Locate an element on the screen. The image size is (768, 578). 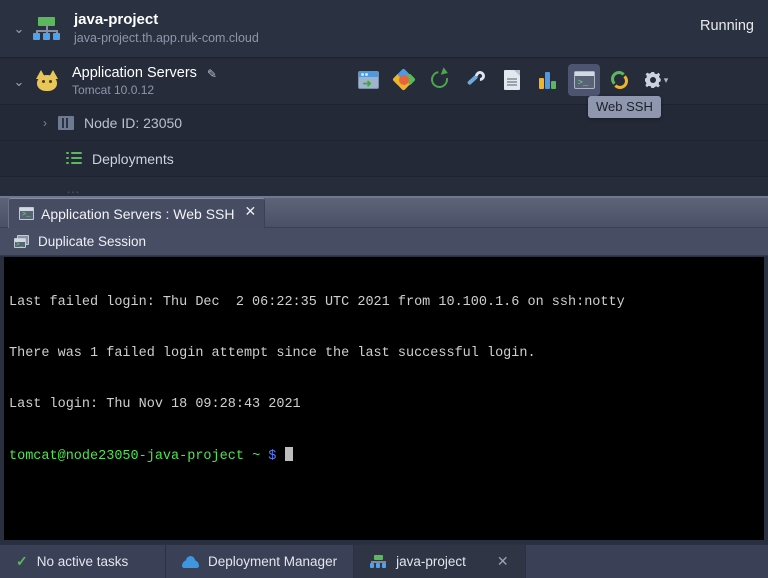
open-in-browser-button: ➜ is located at coordinates (368, 80).